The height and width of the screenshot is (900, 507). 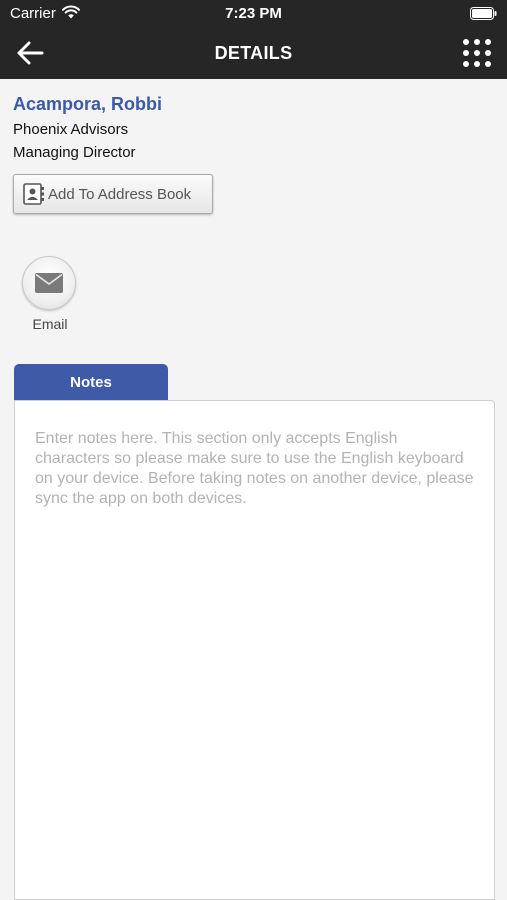 I want to click on email-button: Email, so click(x=50, y=294).